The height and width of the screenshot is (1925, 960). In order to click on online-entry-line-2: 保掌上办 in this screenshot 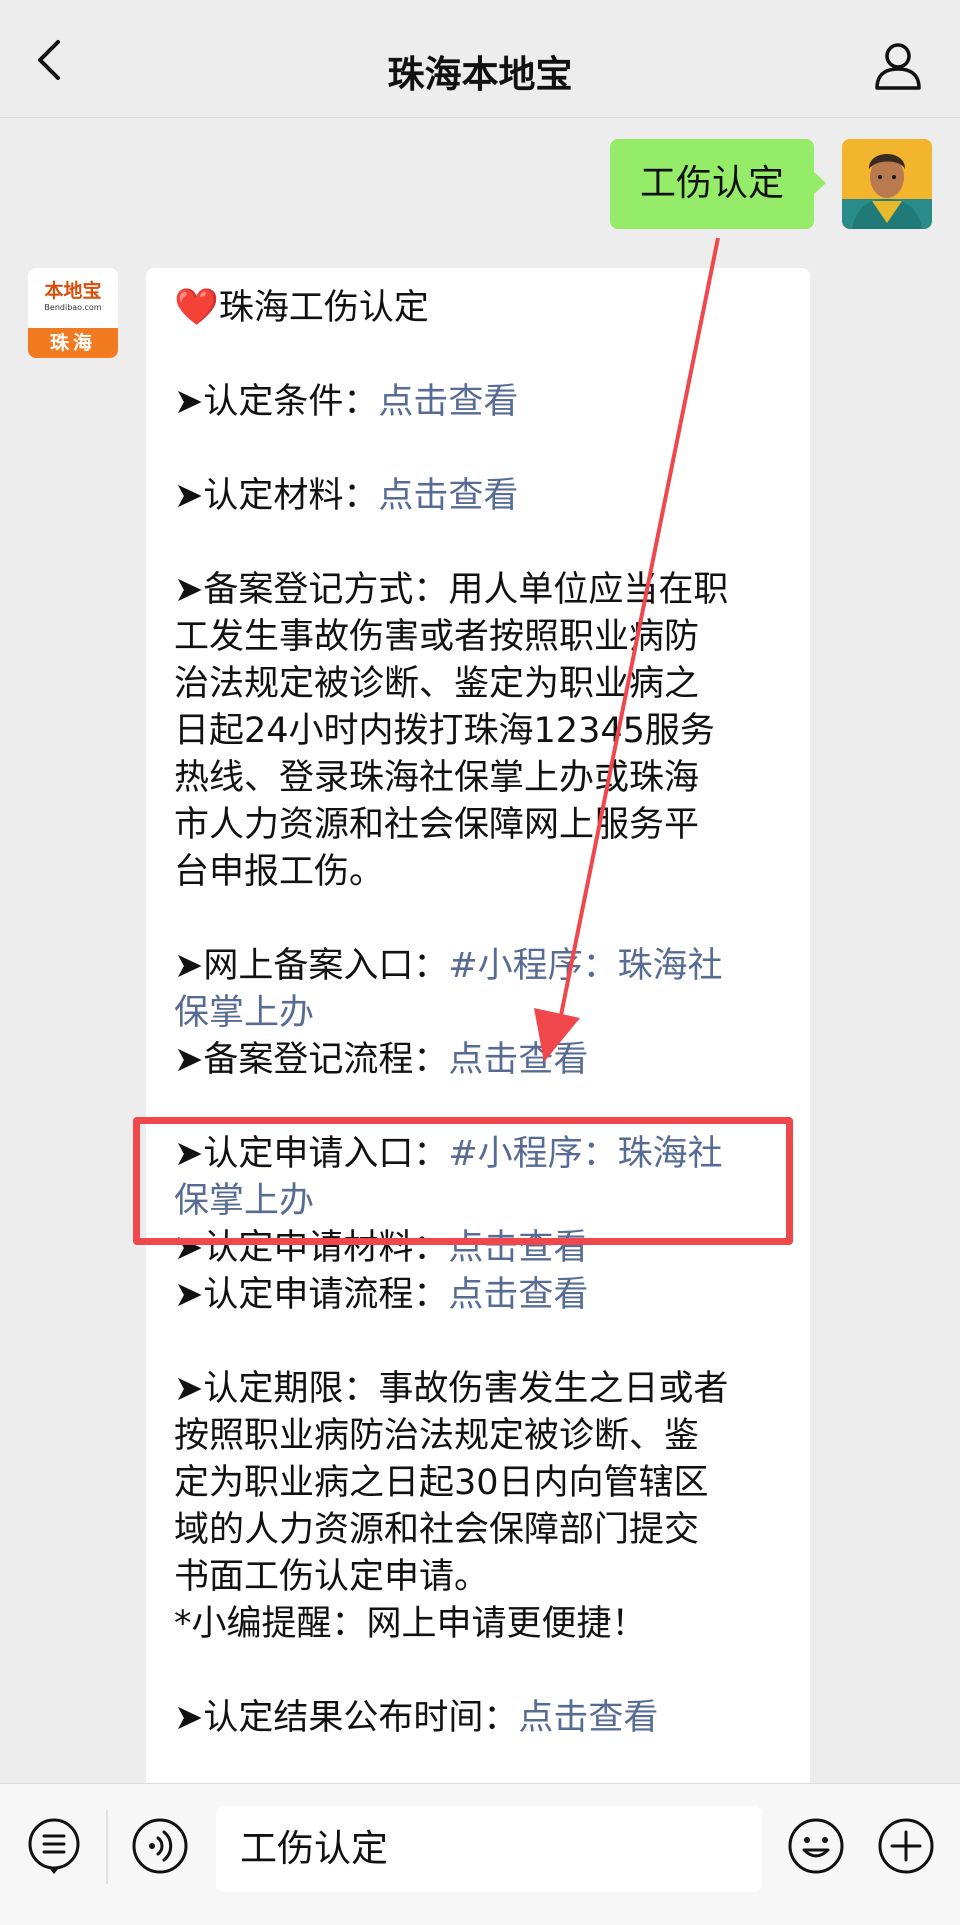, I will do `click(482, 1013)`.